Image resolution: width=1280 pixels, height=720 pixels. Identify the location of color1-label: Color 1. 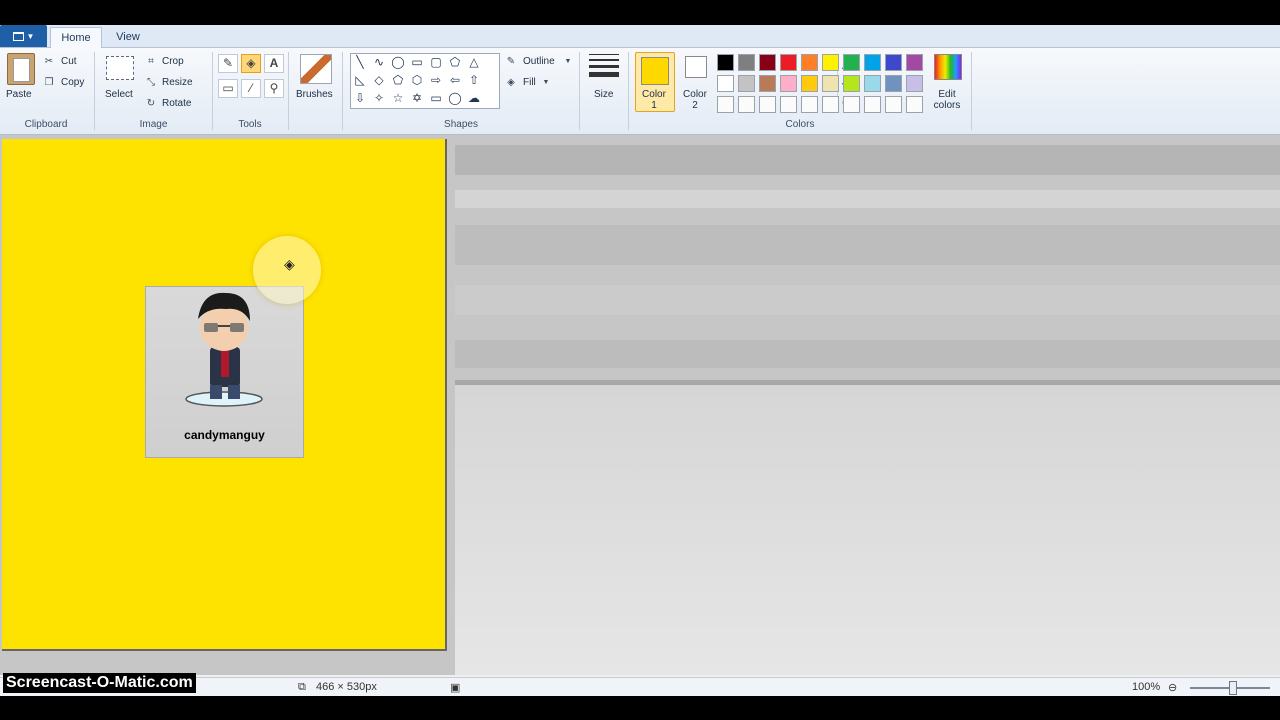
(654, 100).